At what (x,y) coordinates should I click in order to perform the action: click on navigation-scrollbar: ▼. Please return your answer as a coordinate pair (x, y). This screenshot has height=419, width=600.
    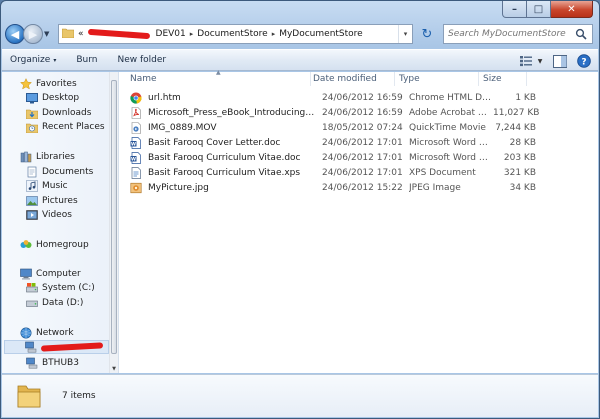
    Looking at the image, I should click on (113, 222).